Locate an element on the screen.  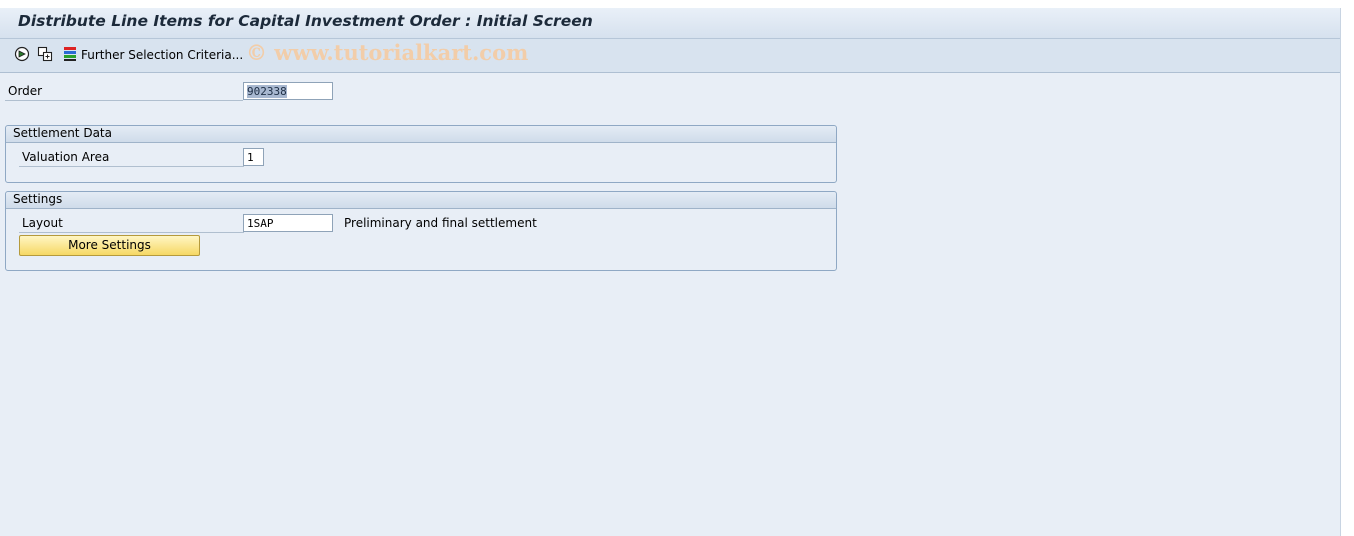
valuation-area-label: Valuation Area is located at coordinates (66, 157).